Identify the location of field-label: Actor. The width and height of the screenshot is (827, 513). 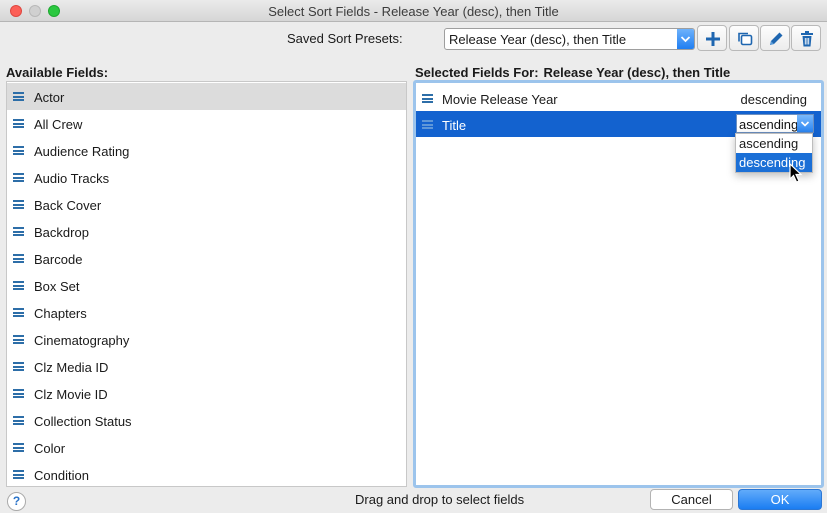
(49, 97).